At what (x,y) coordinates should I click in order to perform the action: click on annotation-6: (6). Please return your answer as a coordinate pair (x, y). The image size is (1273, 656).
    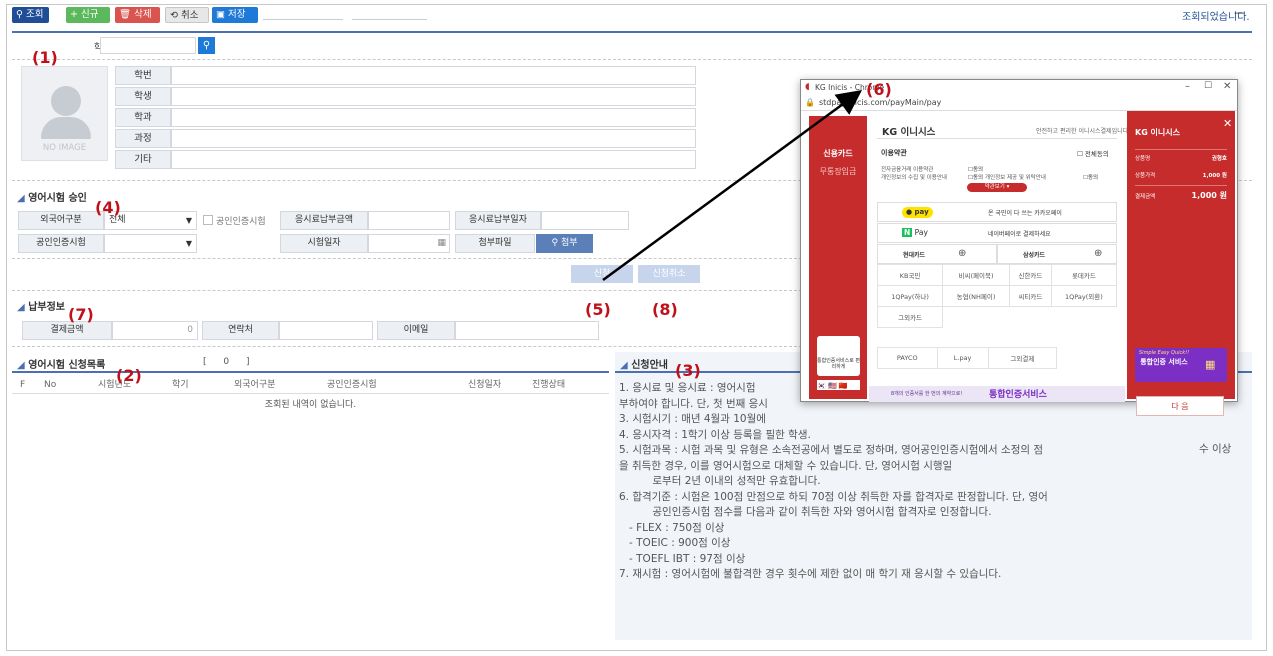
    Looking at the image, I should click on (879, 89).